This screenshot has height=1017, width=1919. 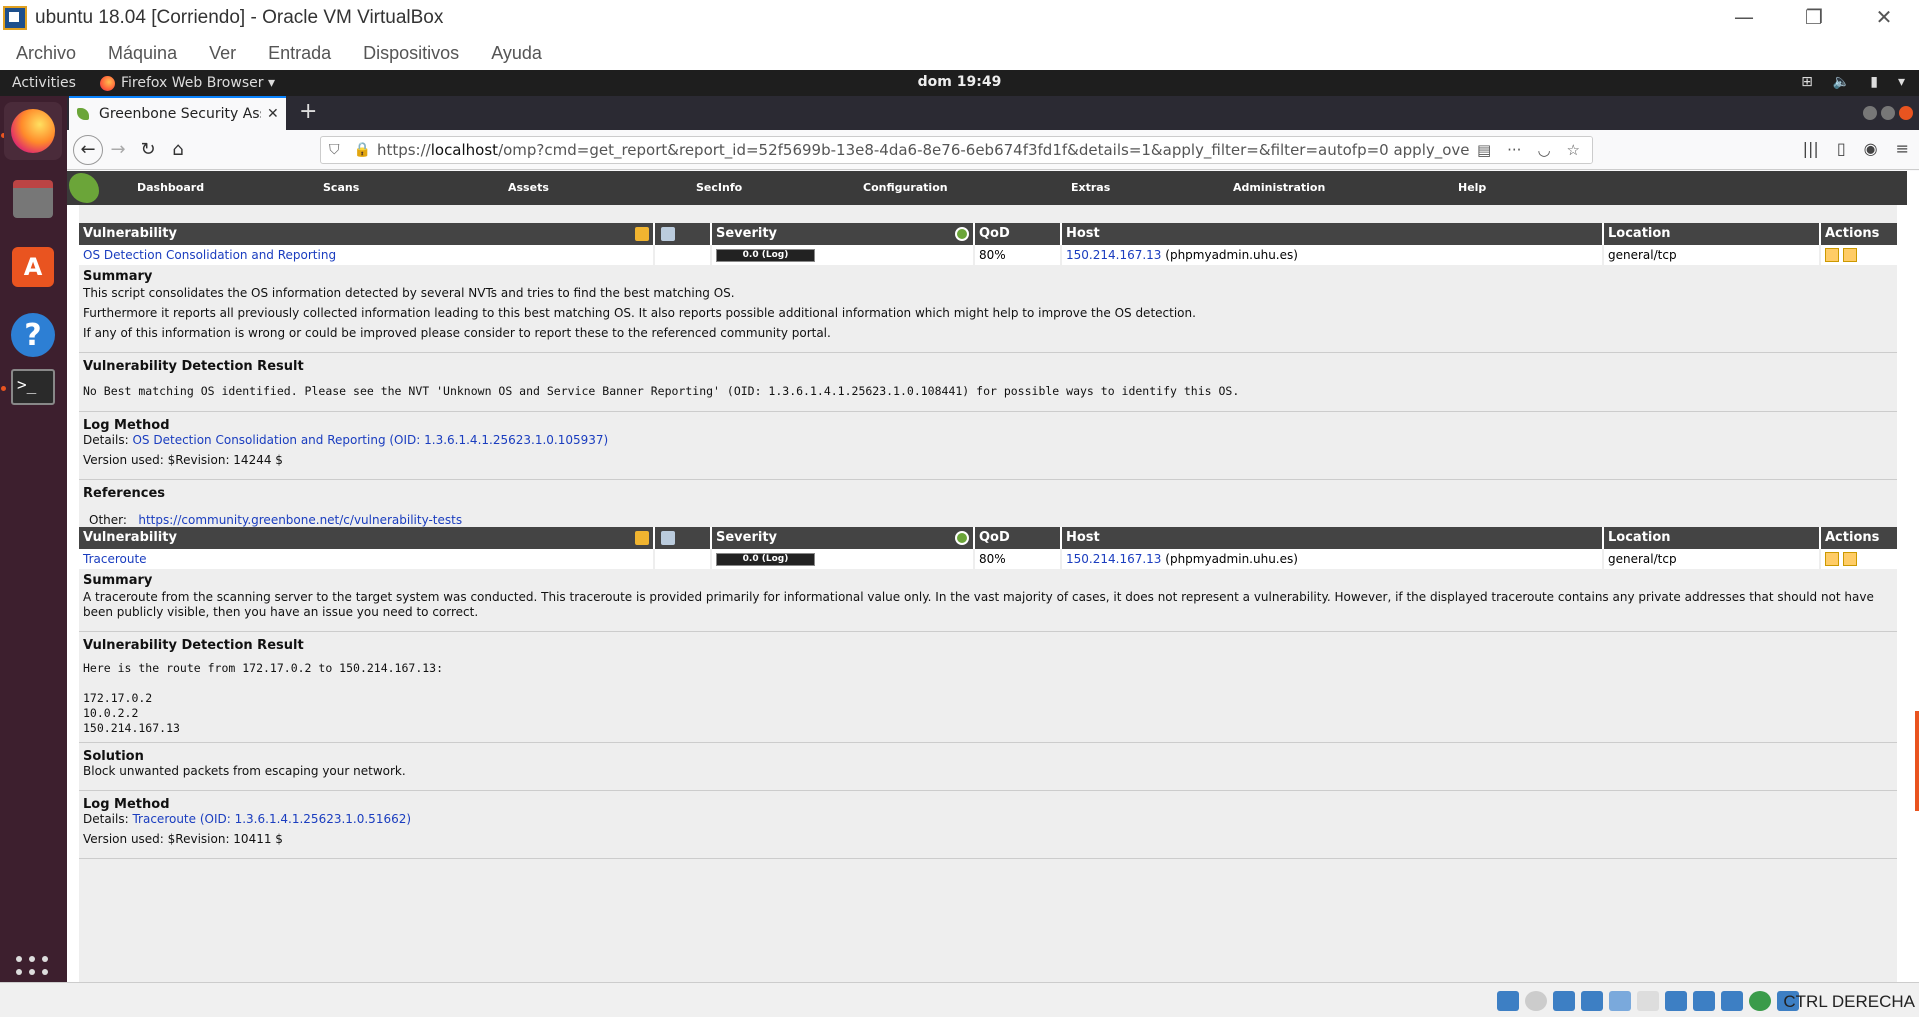 I want to click on tracking-shield-icon: ⛉, so click(x=334, y=150).